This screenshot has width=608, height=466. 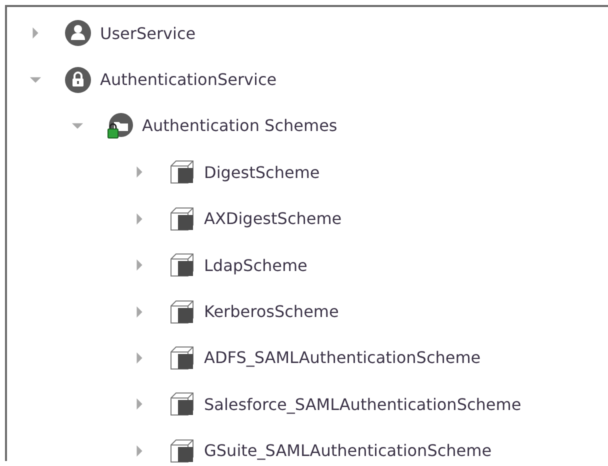 What do you see at coordinates (271, 312) in the screenshot?
I see `tree-item: KerberosScheme` at bounding box center [271, 312].